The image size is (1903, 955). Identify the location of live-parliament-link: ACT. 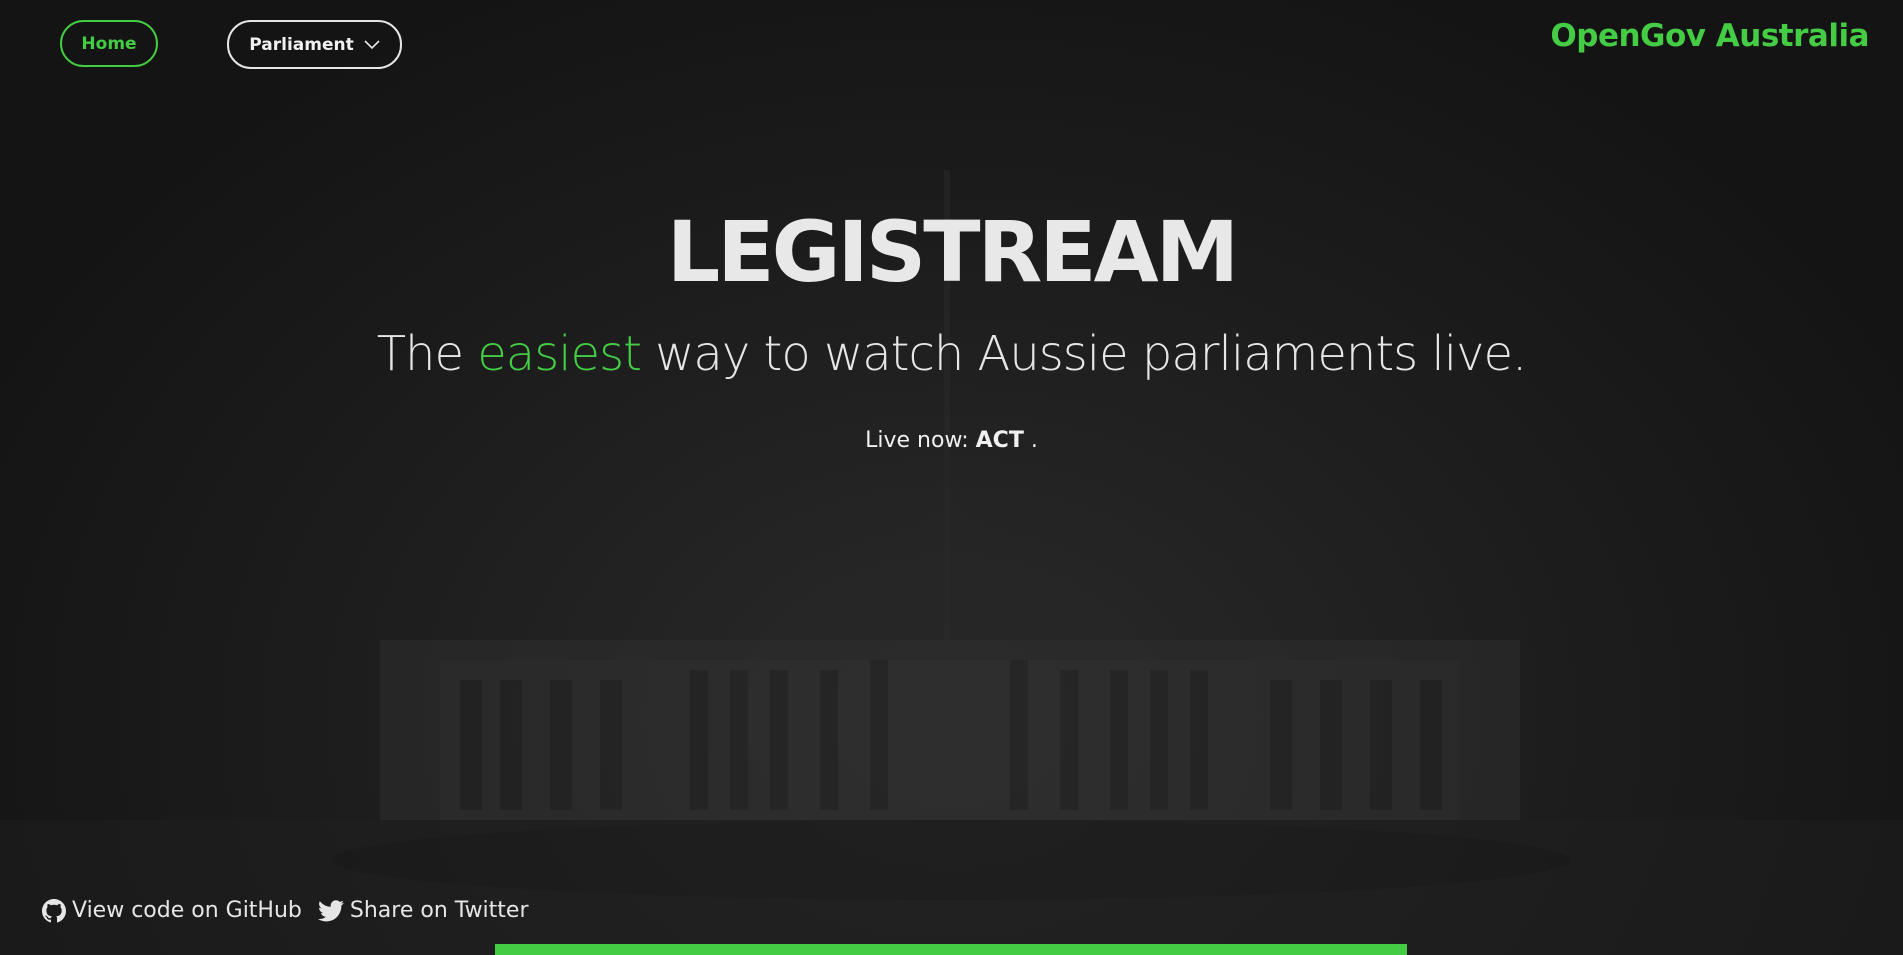
(1000, 440).